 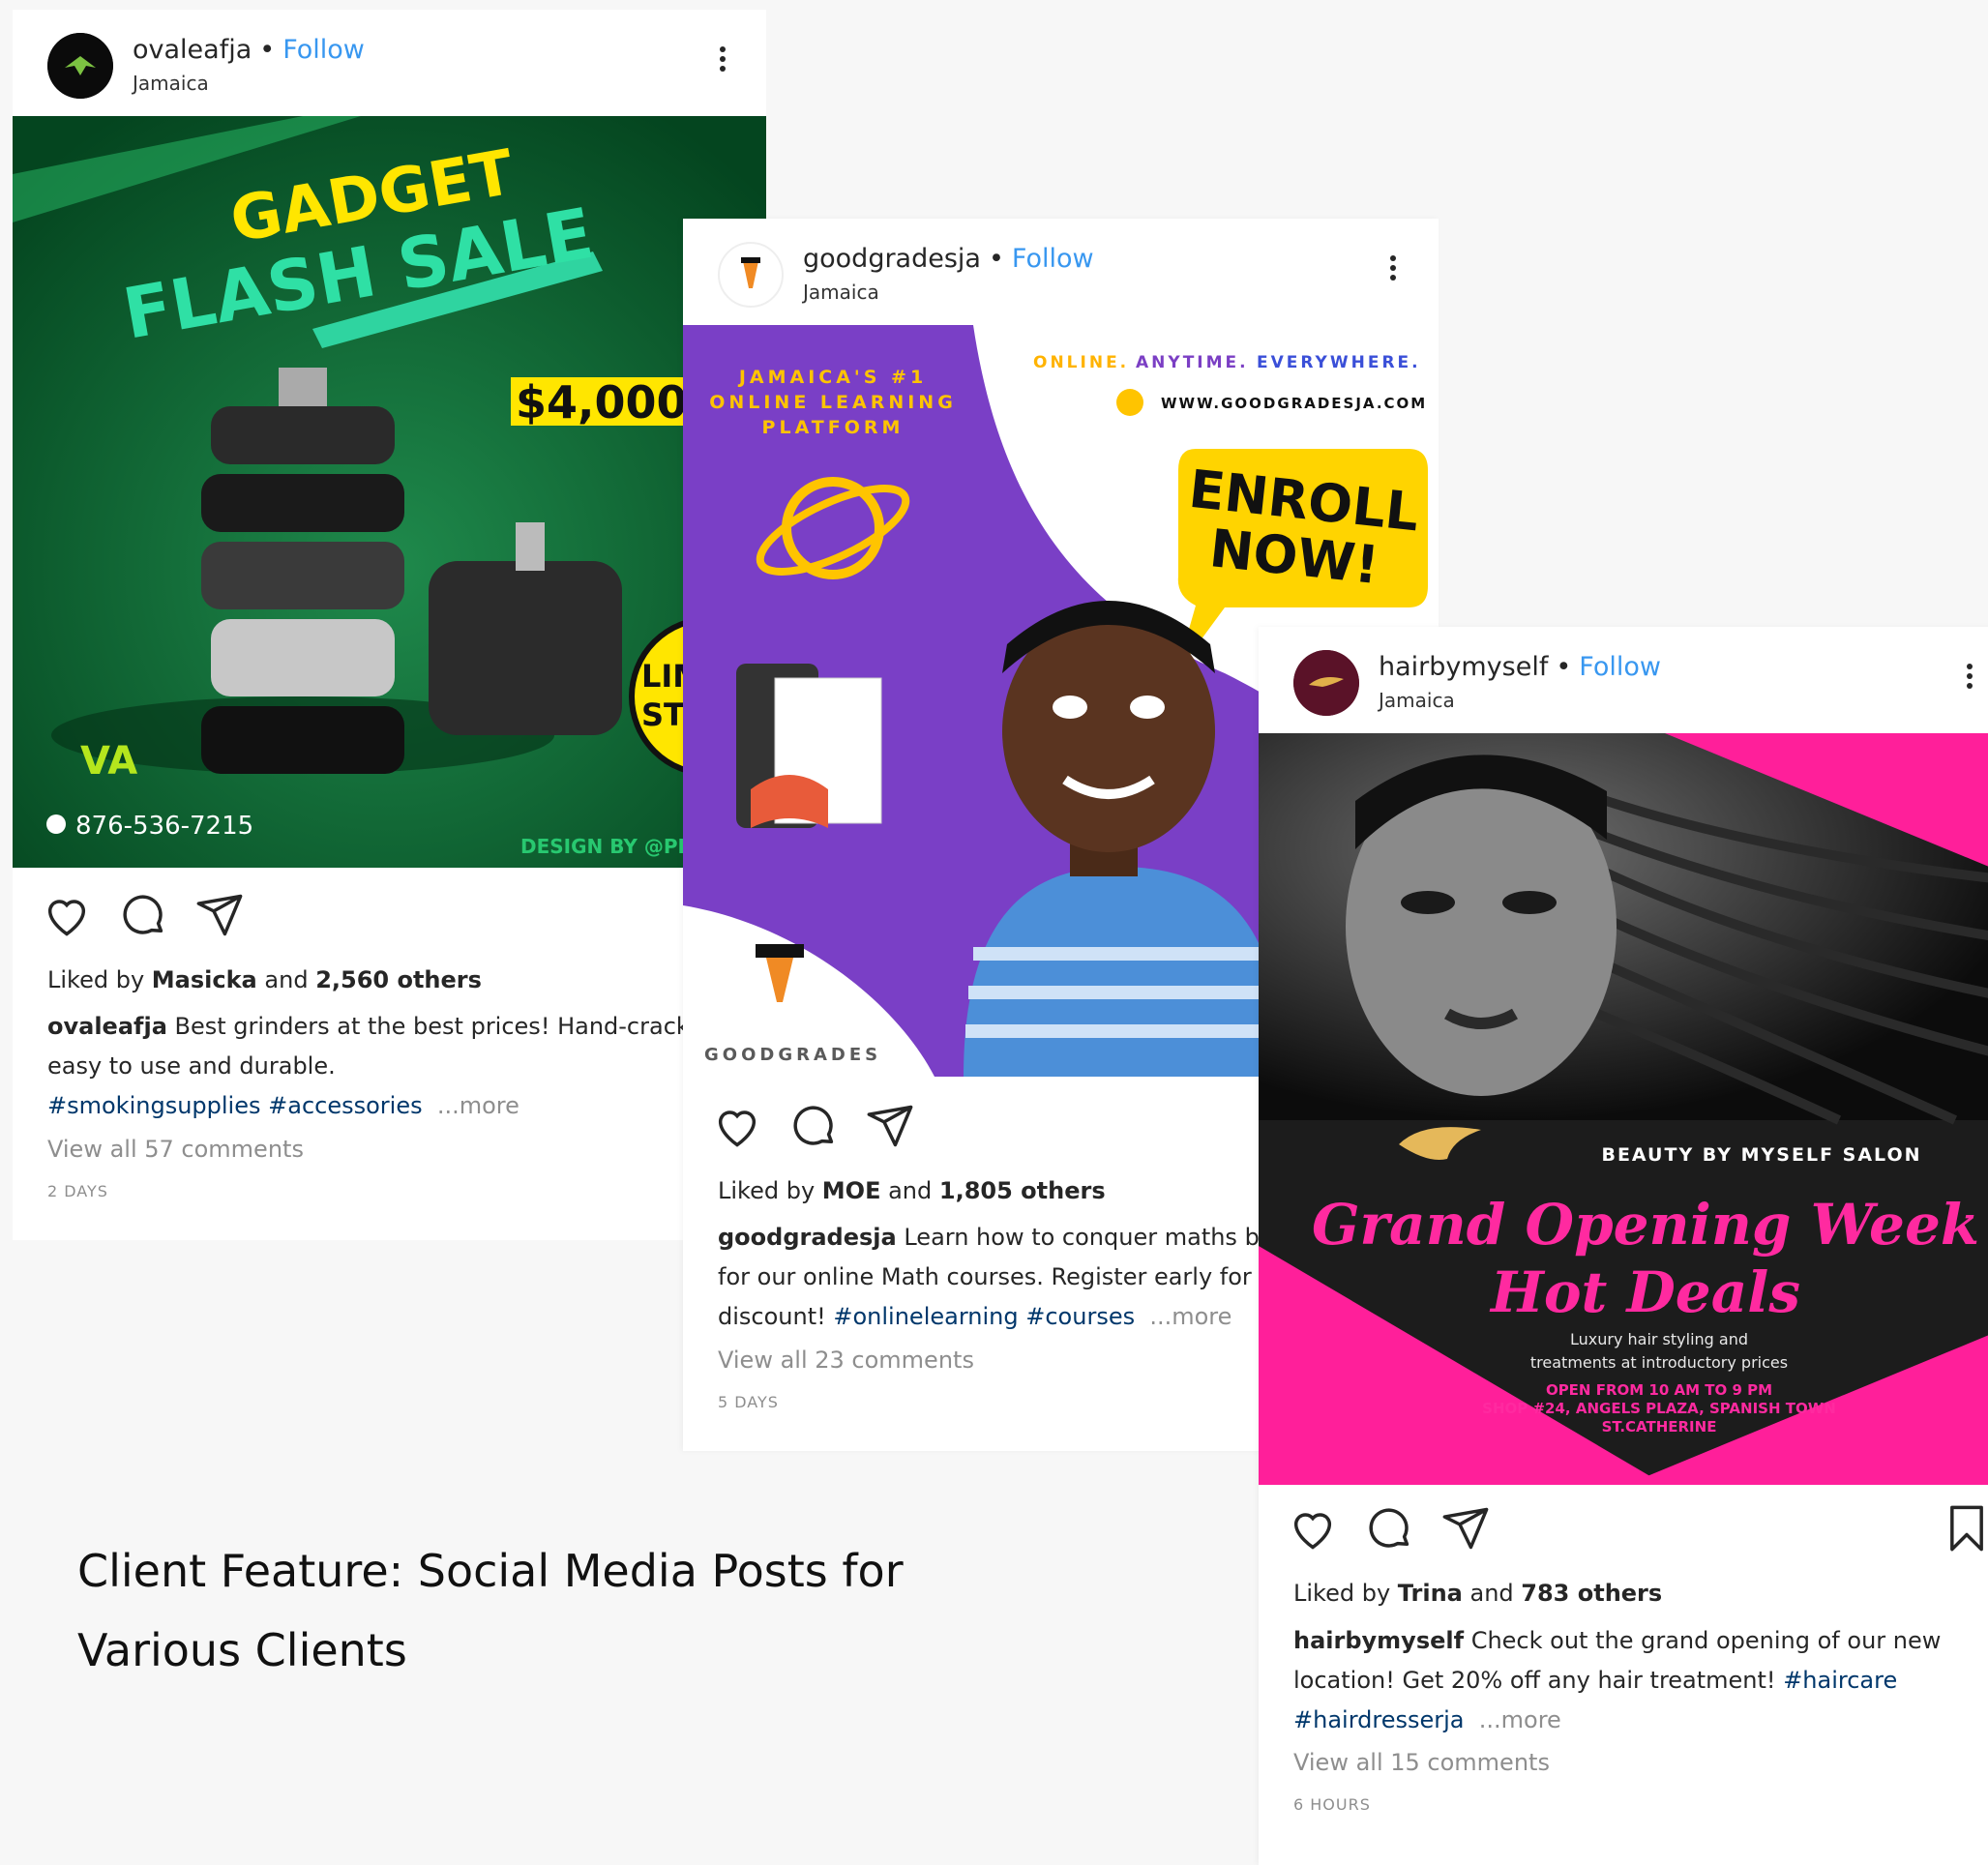 What do you see at coordinates (1081, 362) in the screenshot?
I see `tagline-online: ONLINE.` at bounding box center [1081, 362].